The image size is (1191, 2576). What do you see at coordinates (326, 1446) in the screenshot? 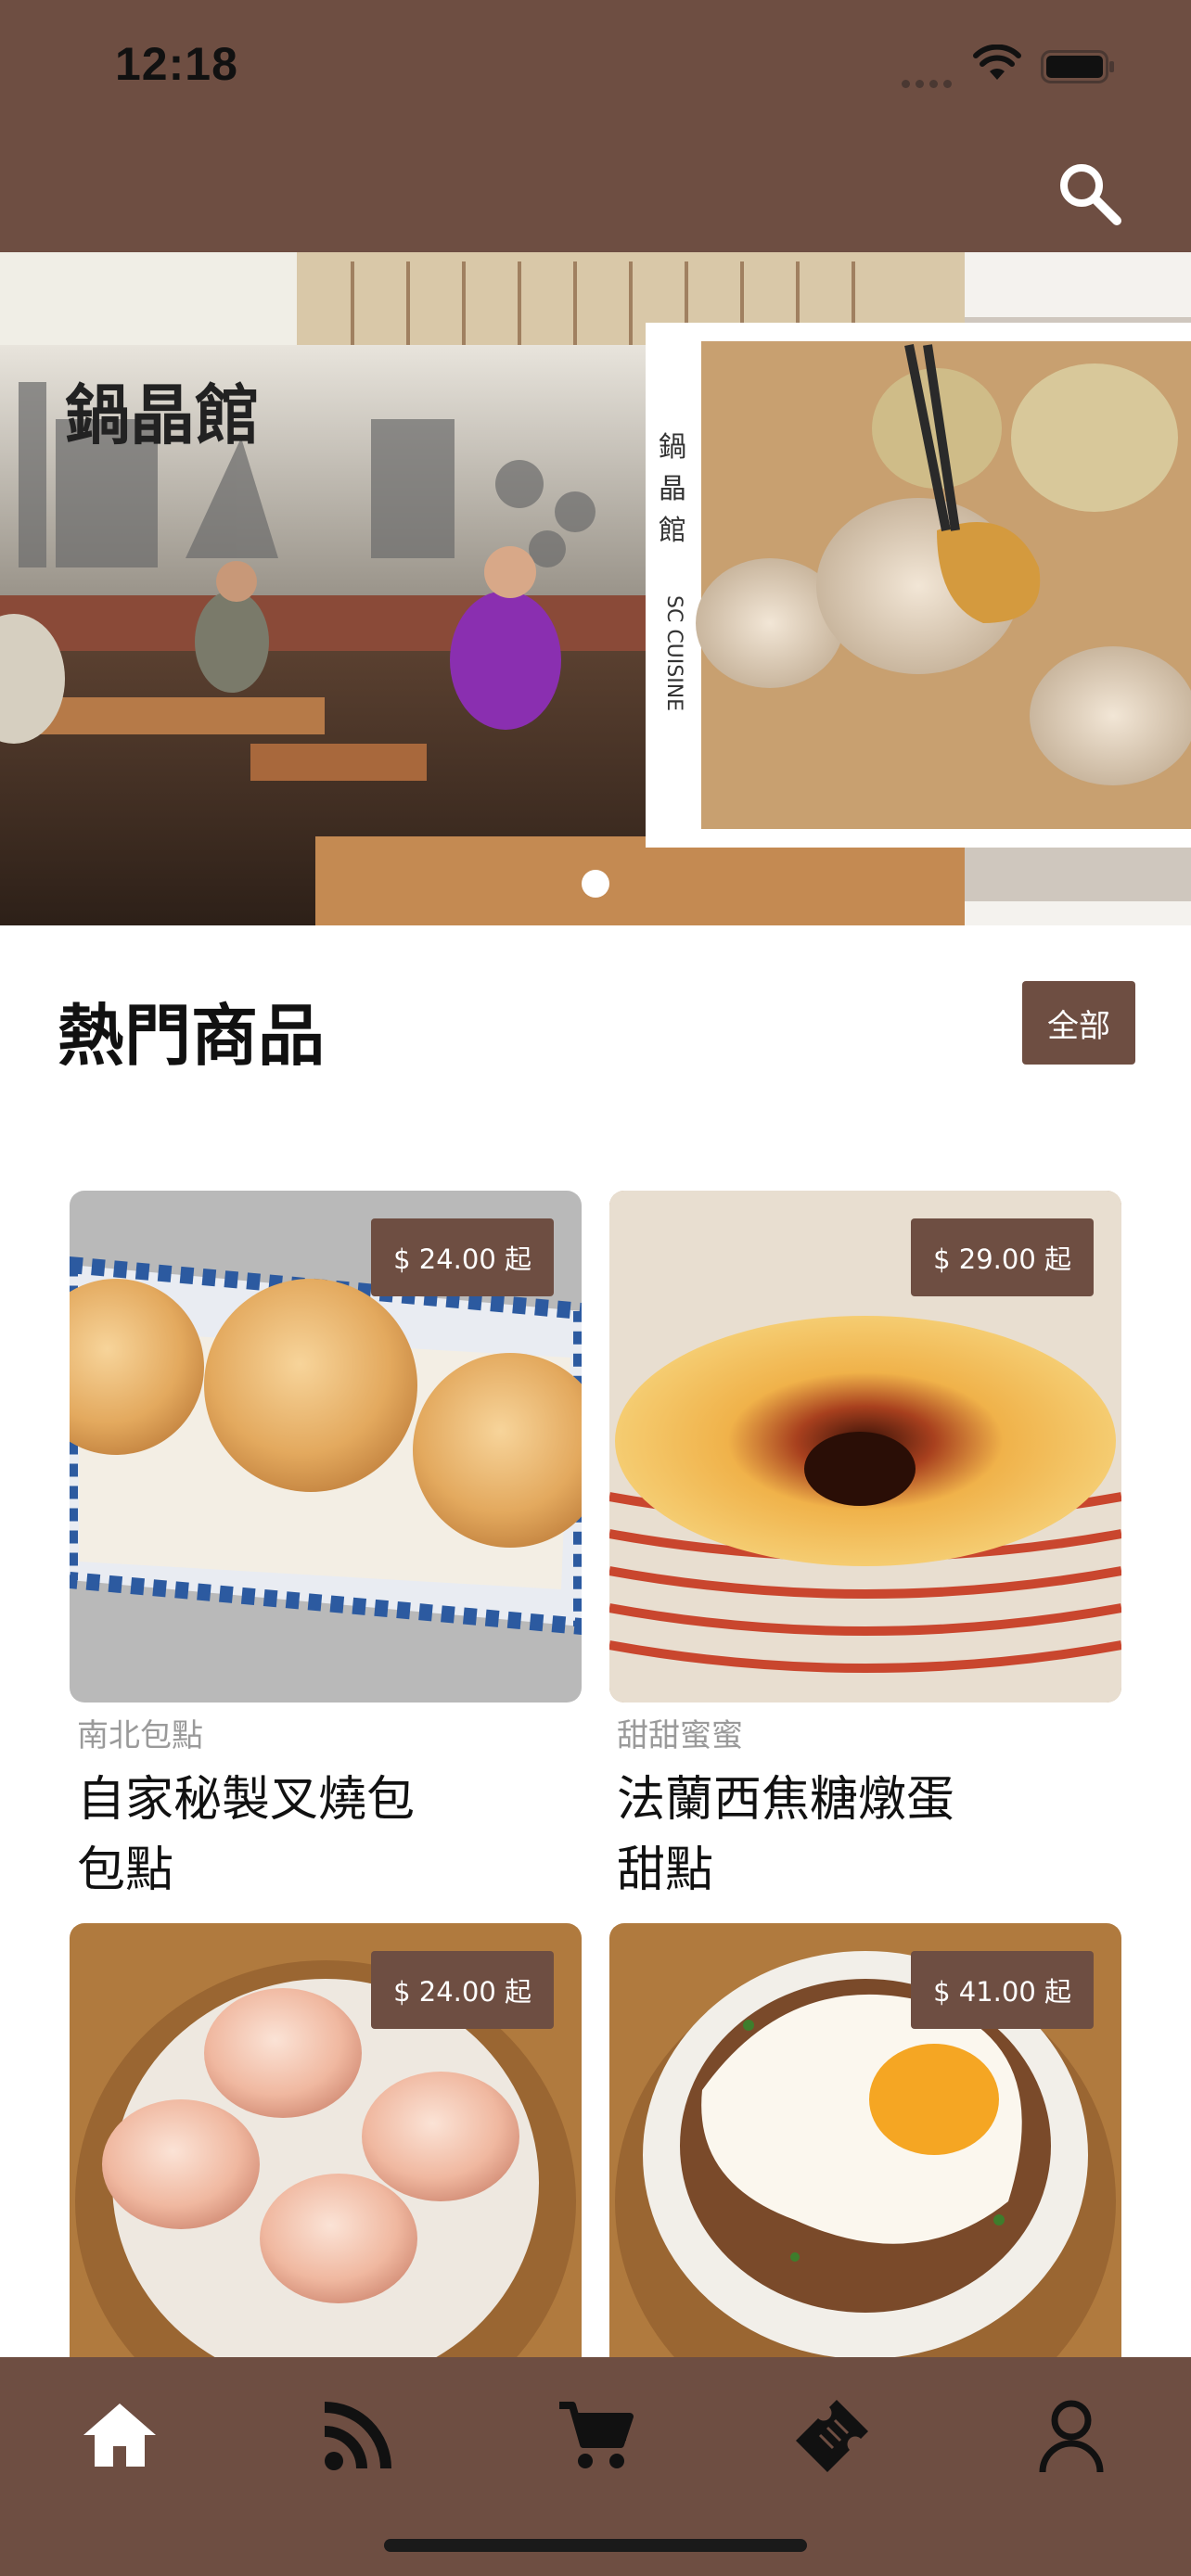
I see `product-image: $ 24.00 起` at bounding box center [326, 1446].